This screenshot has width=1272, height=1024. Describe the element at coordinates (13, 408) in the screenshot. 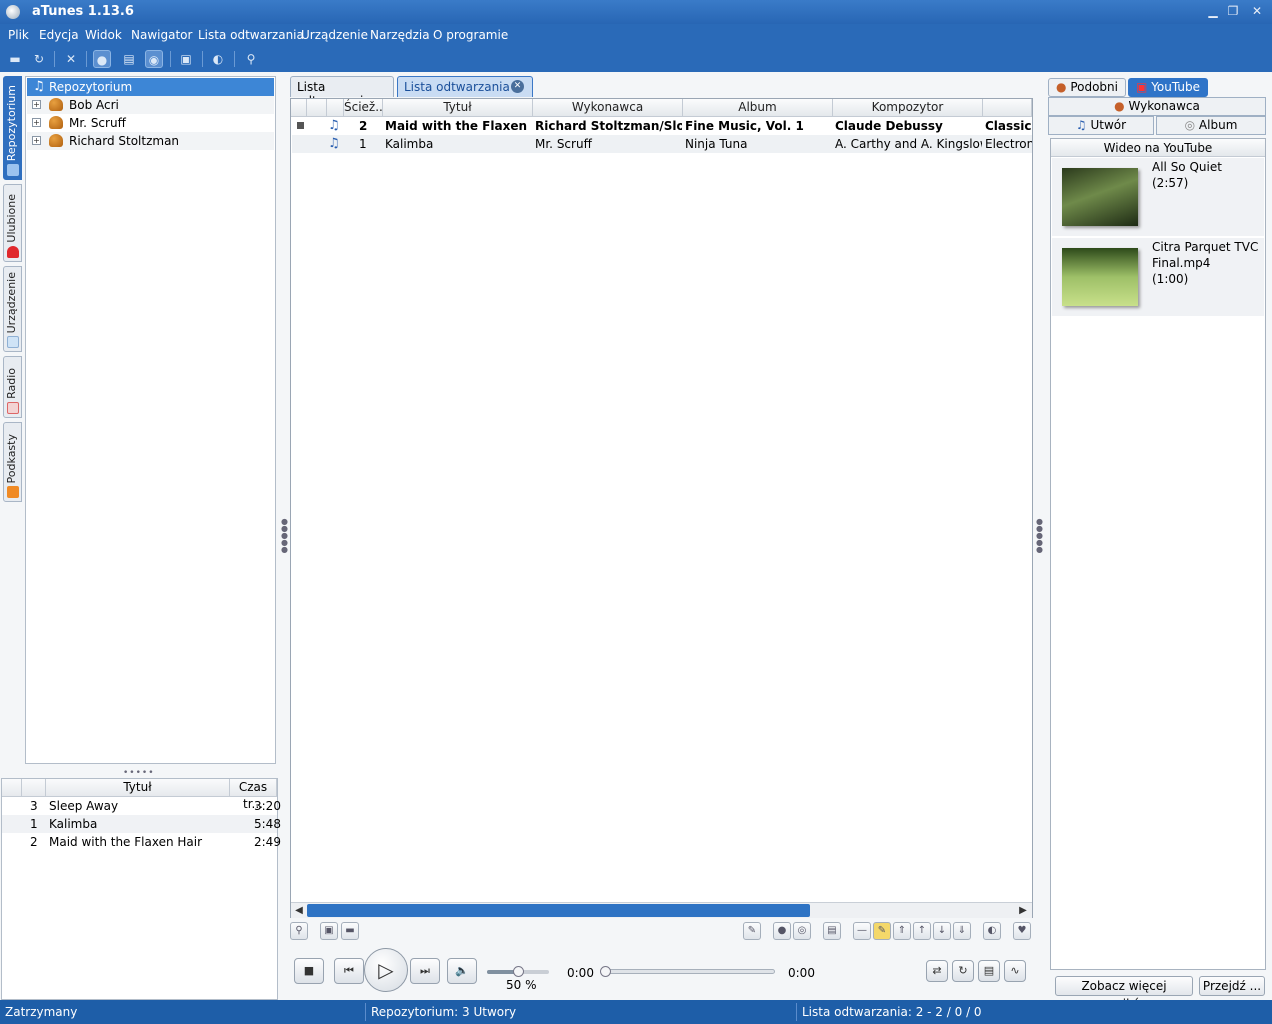

I see `radio-icon` at that location.